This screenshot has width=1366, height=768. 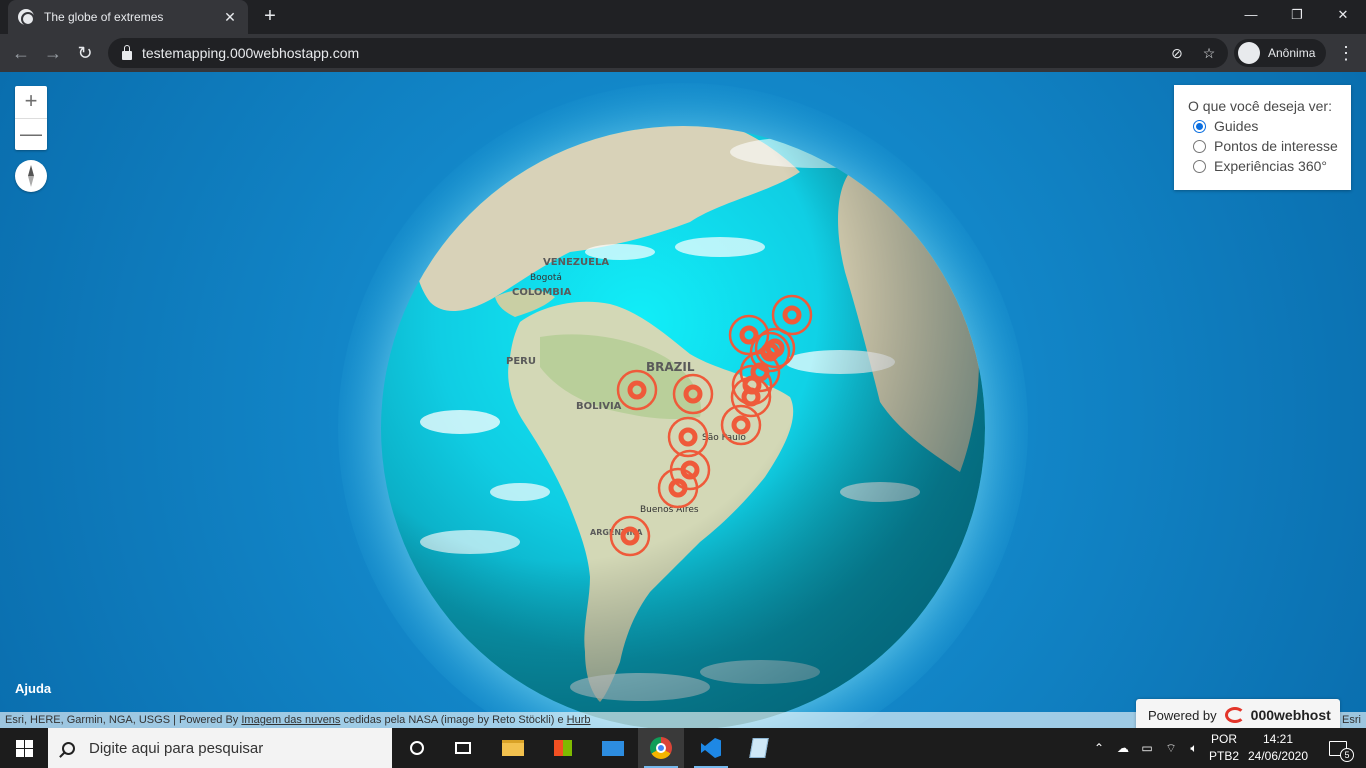 What do you see at coordinates (1290, 715) in the screenshot?
I see `badge-brand: 000webhost` at bounding box center [1290, 715].